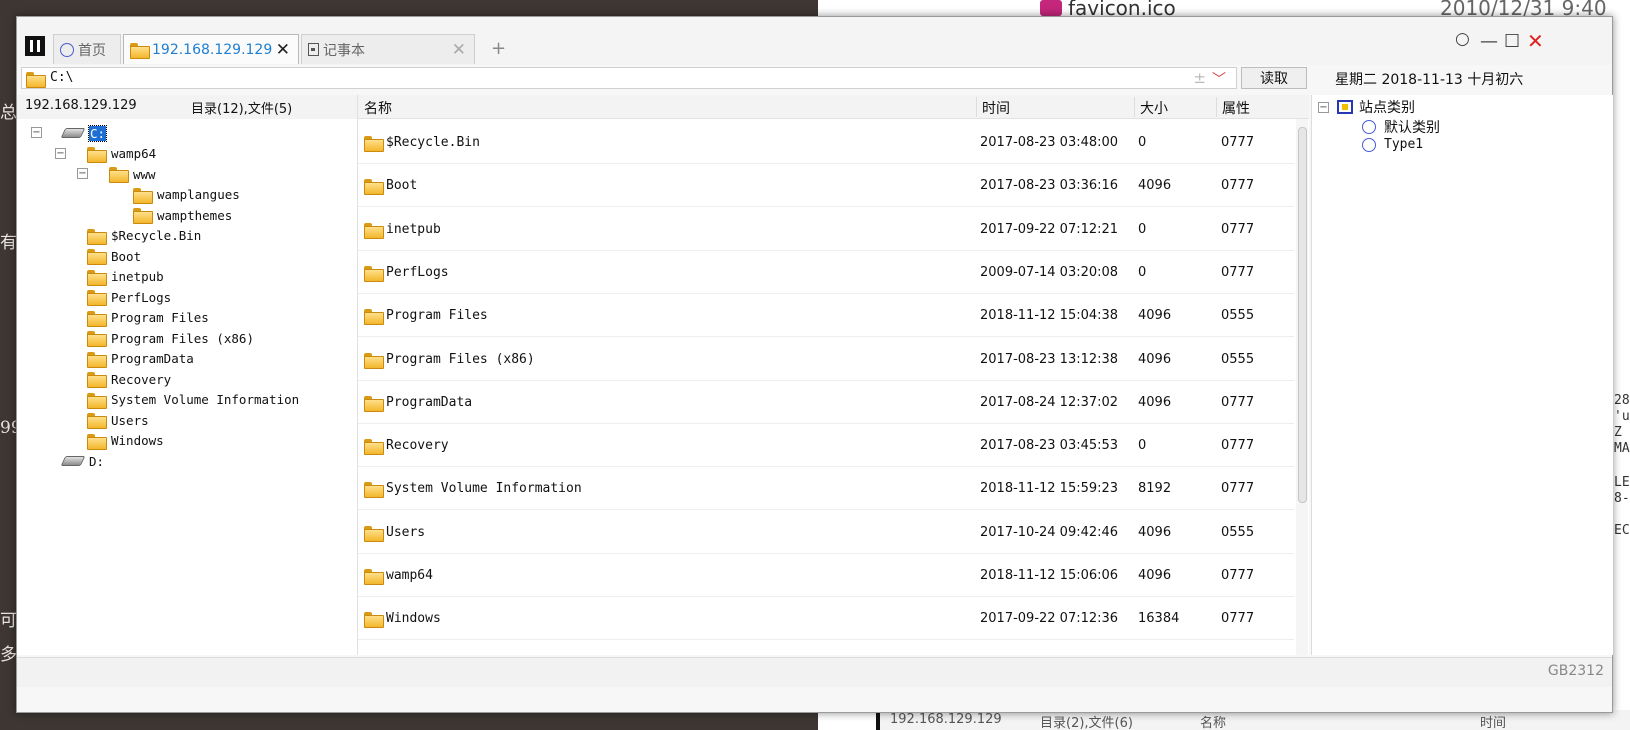  I want to click on tree-item: wampthemes, so click(182, 215).